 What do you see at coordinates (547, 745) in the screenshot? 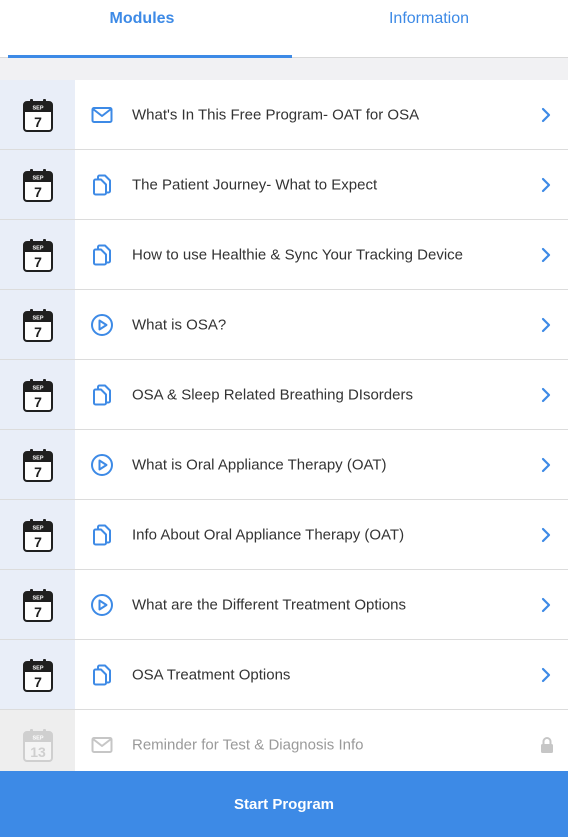
I see `lock-icon` at bounding box center [547, 745].